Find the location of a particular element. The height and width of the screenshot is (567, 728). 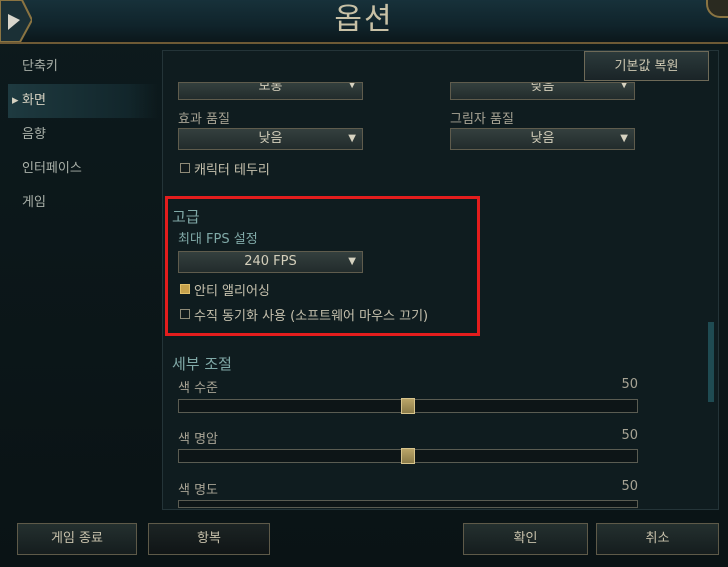

shadow-quality-dropdown: 낮음 ▼ is located at coordinates (542, 139).